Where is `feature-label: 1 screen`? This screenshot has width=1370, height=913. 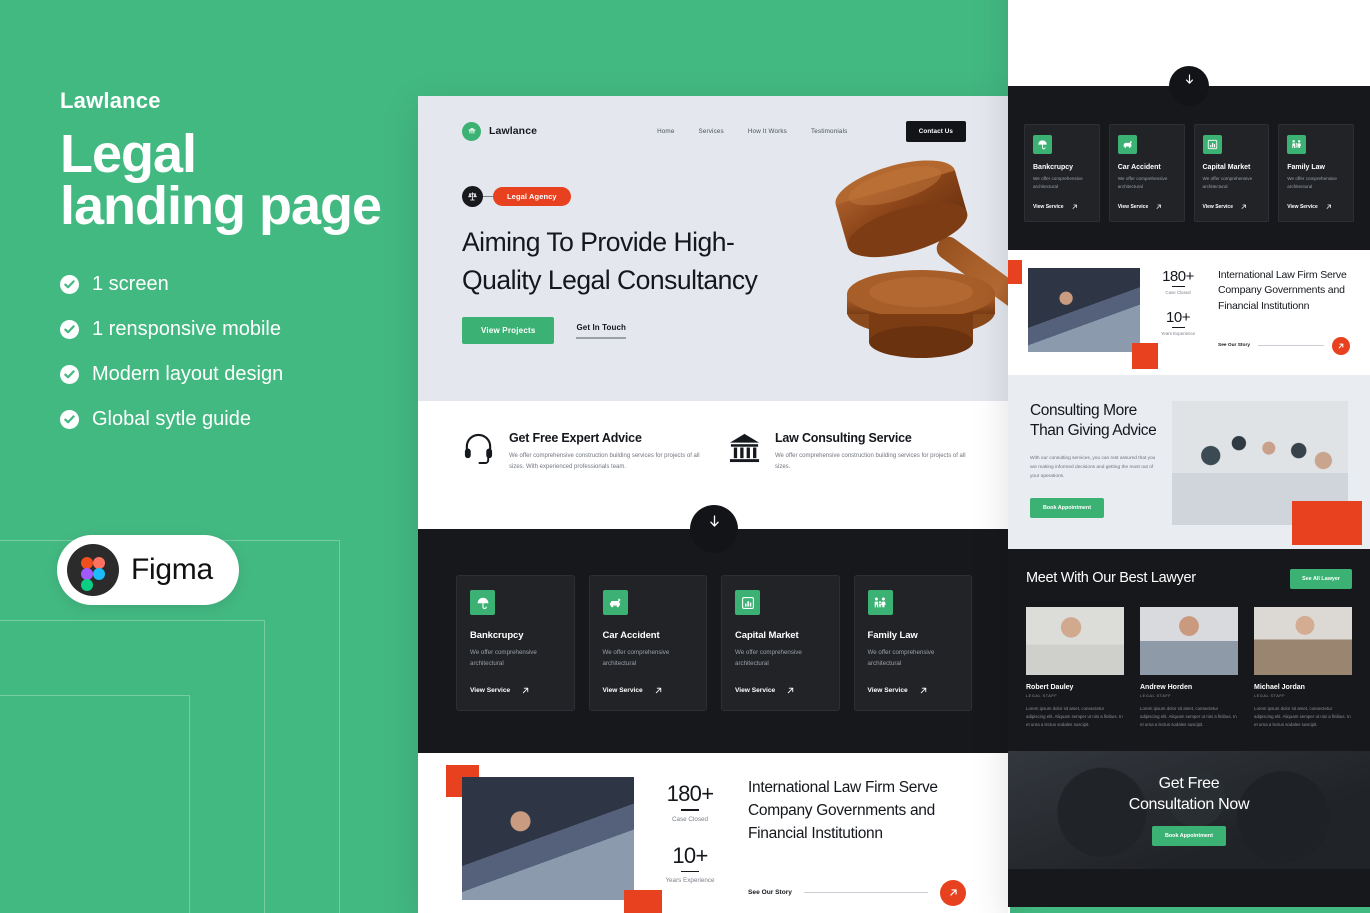
feature-label: 1 screen is located at coordinates (130, 283).